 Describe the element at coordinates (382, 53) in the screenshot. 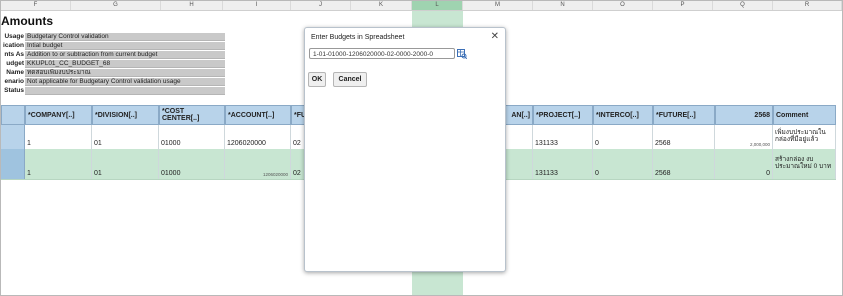

I see `budget-key-input: 1-01-01000-1206020000-02-0000-2000-0` at that location.